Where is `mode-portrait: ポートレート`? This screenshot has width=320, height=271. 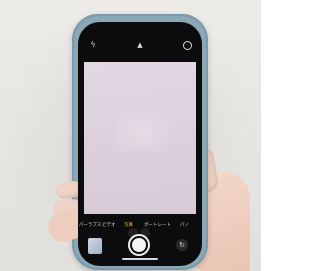
mode-portrait: ポートレート is located at coordinates (157, 225).